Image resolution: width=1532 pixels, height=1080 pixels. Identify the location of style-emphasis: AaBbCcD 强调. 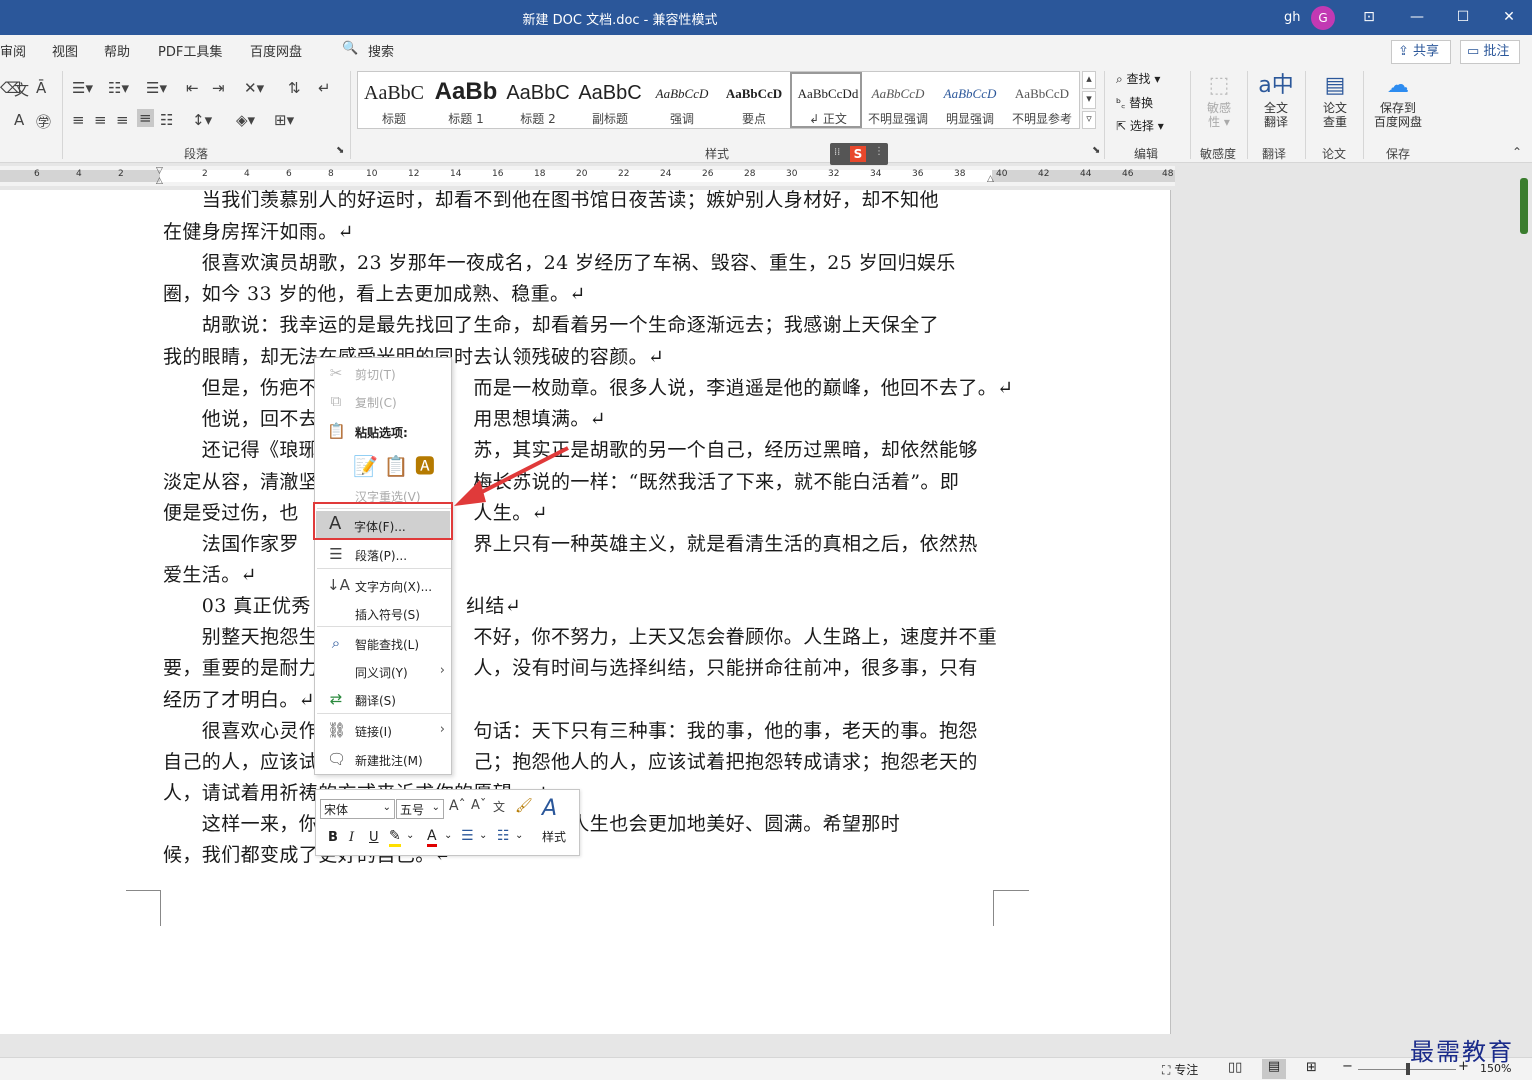
(682, 100).